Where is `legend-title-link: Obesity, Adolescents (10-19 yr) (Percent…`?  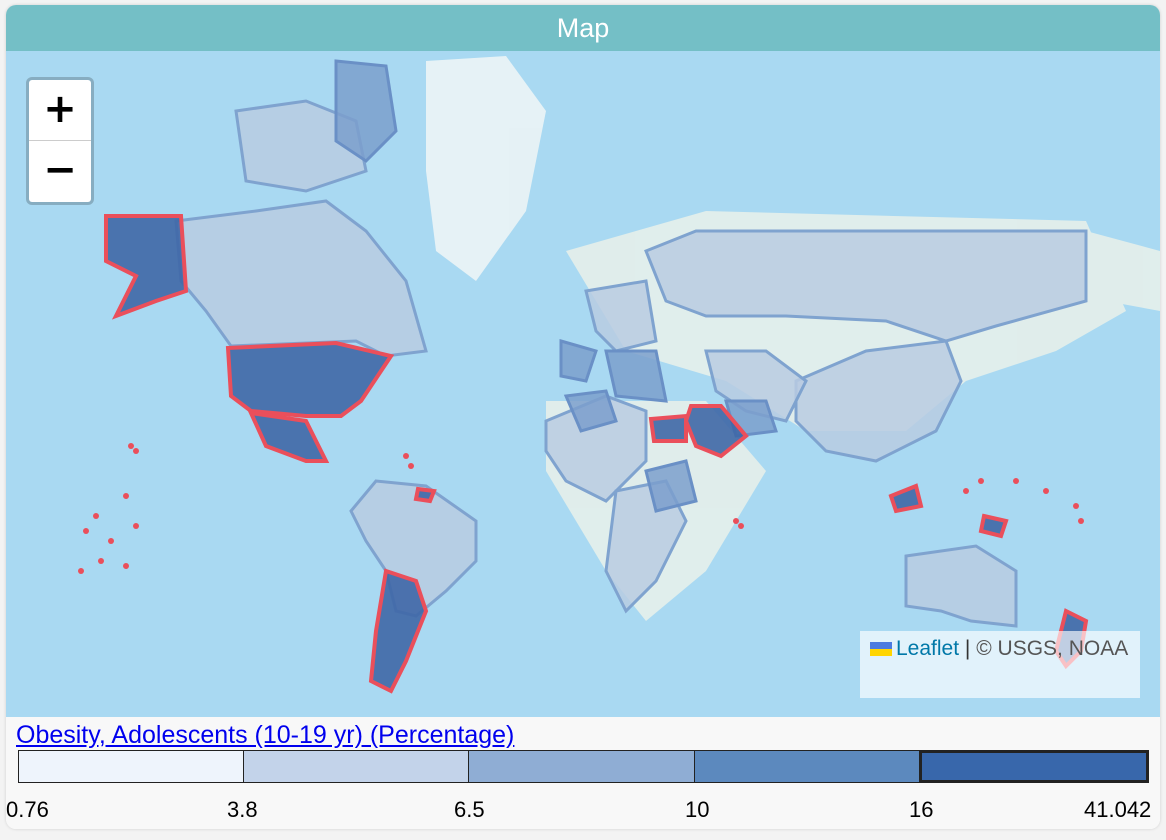
legend-title-link: Obesity, Adolescents (10-19 yr) (Percent… is located at coordinates (265, 735).